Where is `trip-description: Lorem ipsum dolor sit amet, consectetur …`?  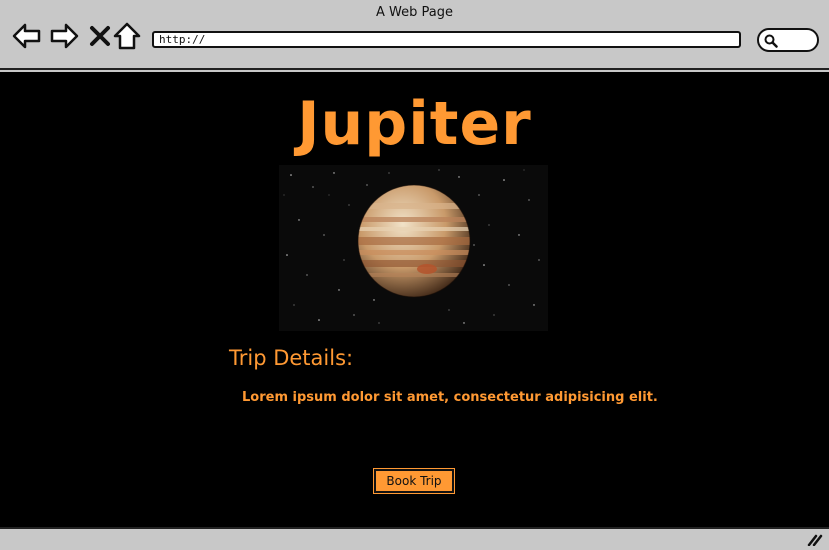
trip-description: Lorem ipsum dolor sit amet, consectetur … is located at coordinates (450, 397).